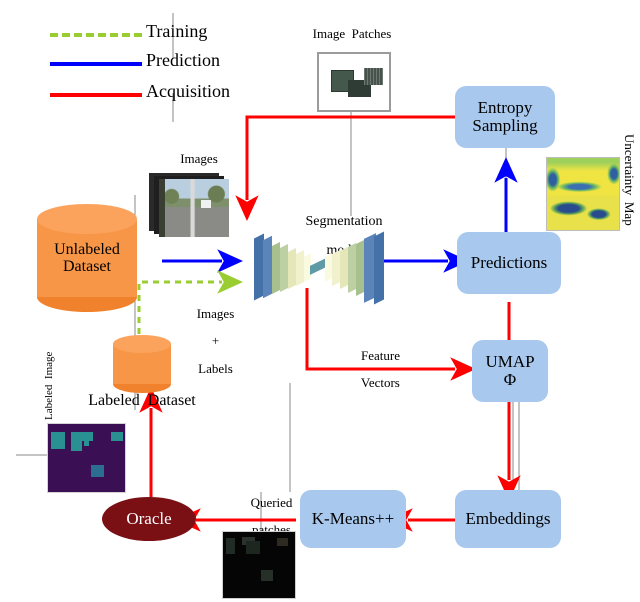  I want to click on entropy-sampling-label: Entropy Sampling, so click(504, 116).